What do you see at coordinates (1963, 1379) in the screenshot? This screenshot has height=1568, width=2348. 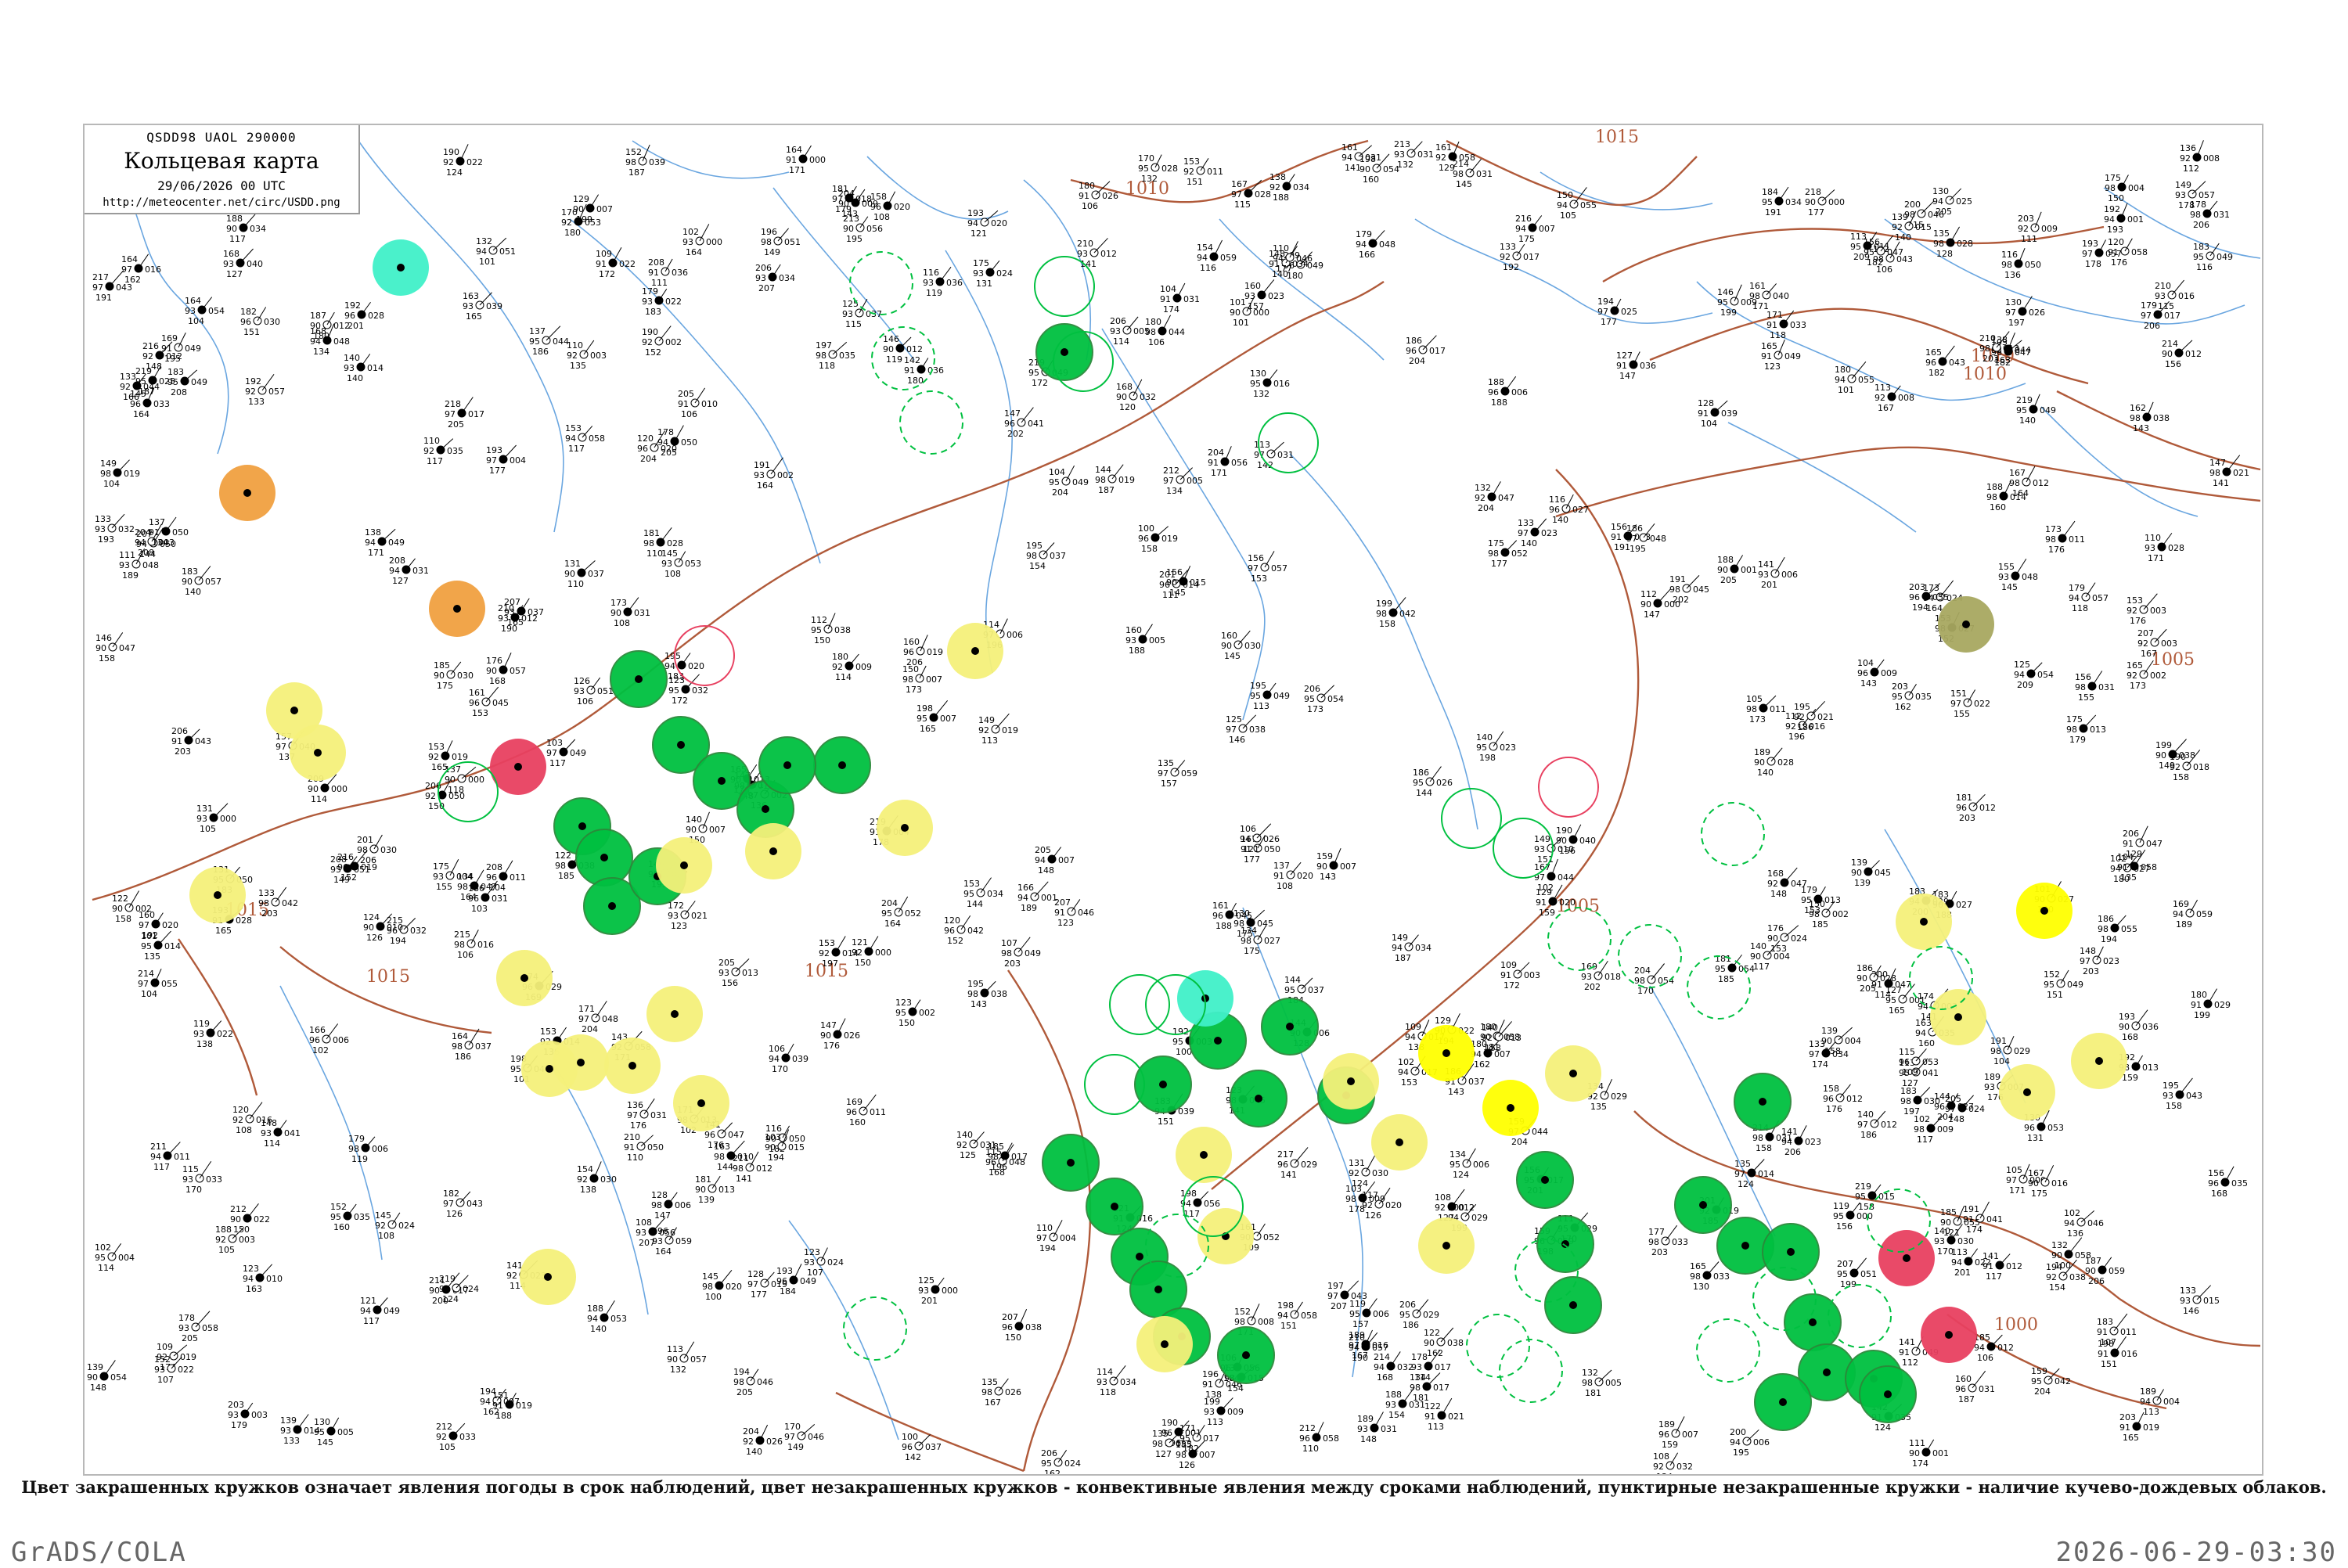 I see `station-pressure: 160` at bounding box center [1963, 1379].